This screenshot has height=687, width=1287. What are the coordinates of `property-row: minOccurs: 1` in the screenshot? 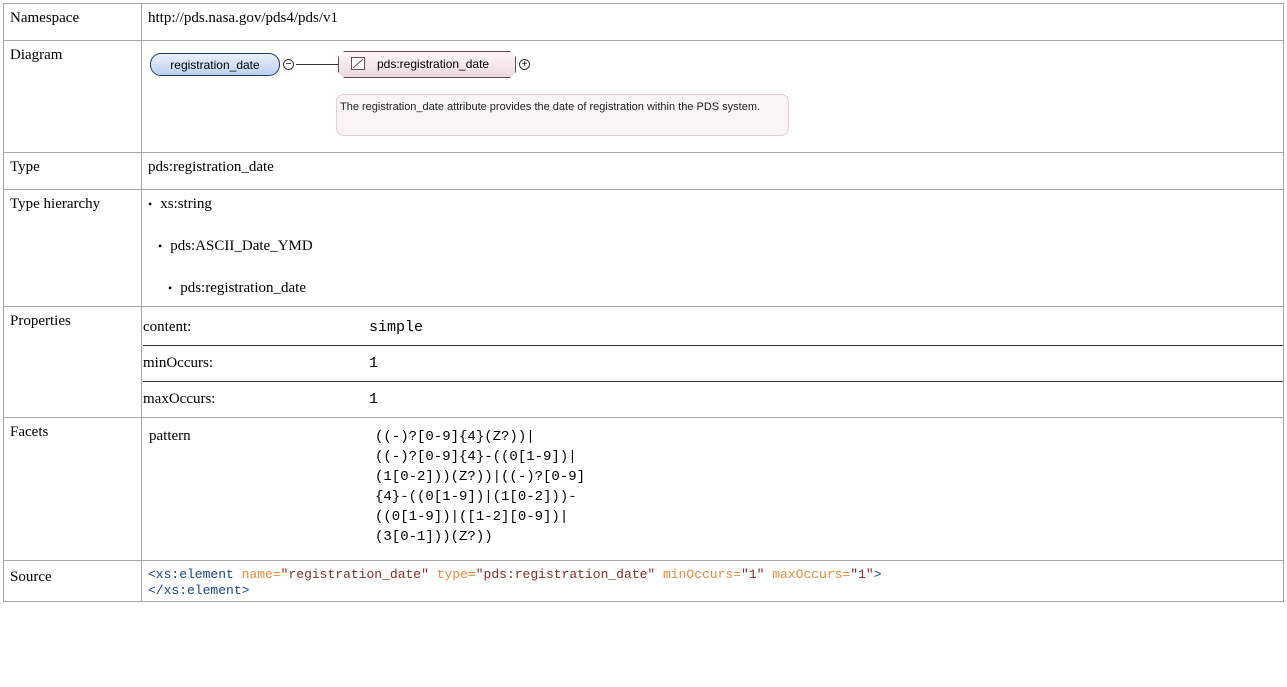 It's located at (713, 363).